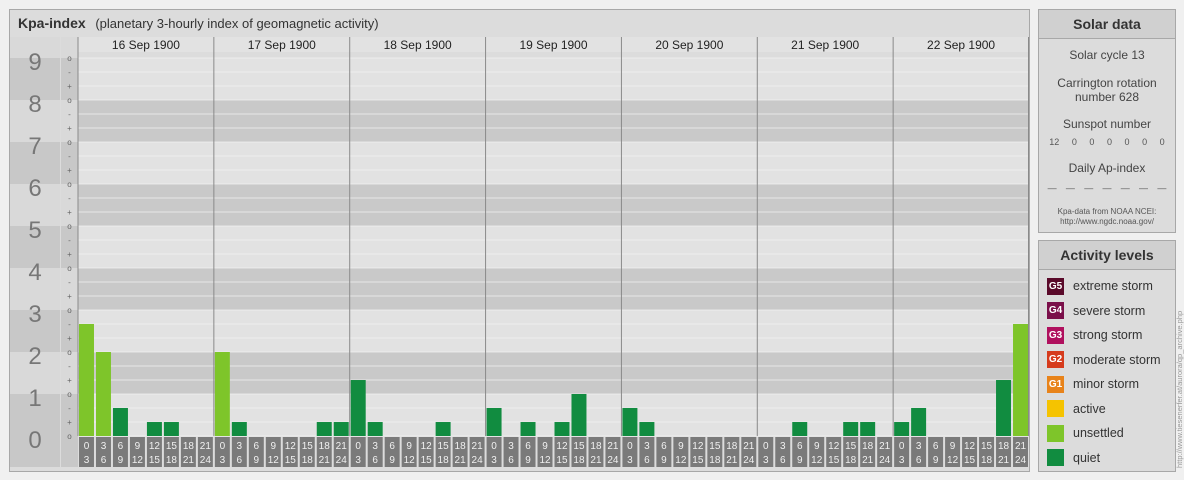  I want to click on level-unsettled: unsettled, so click(1107, 433).